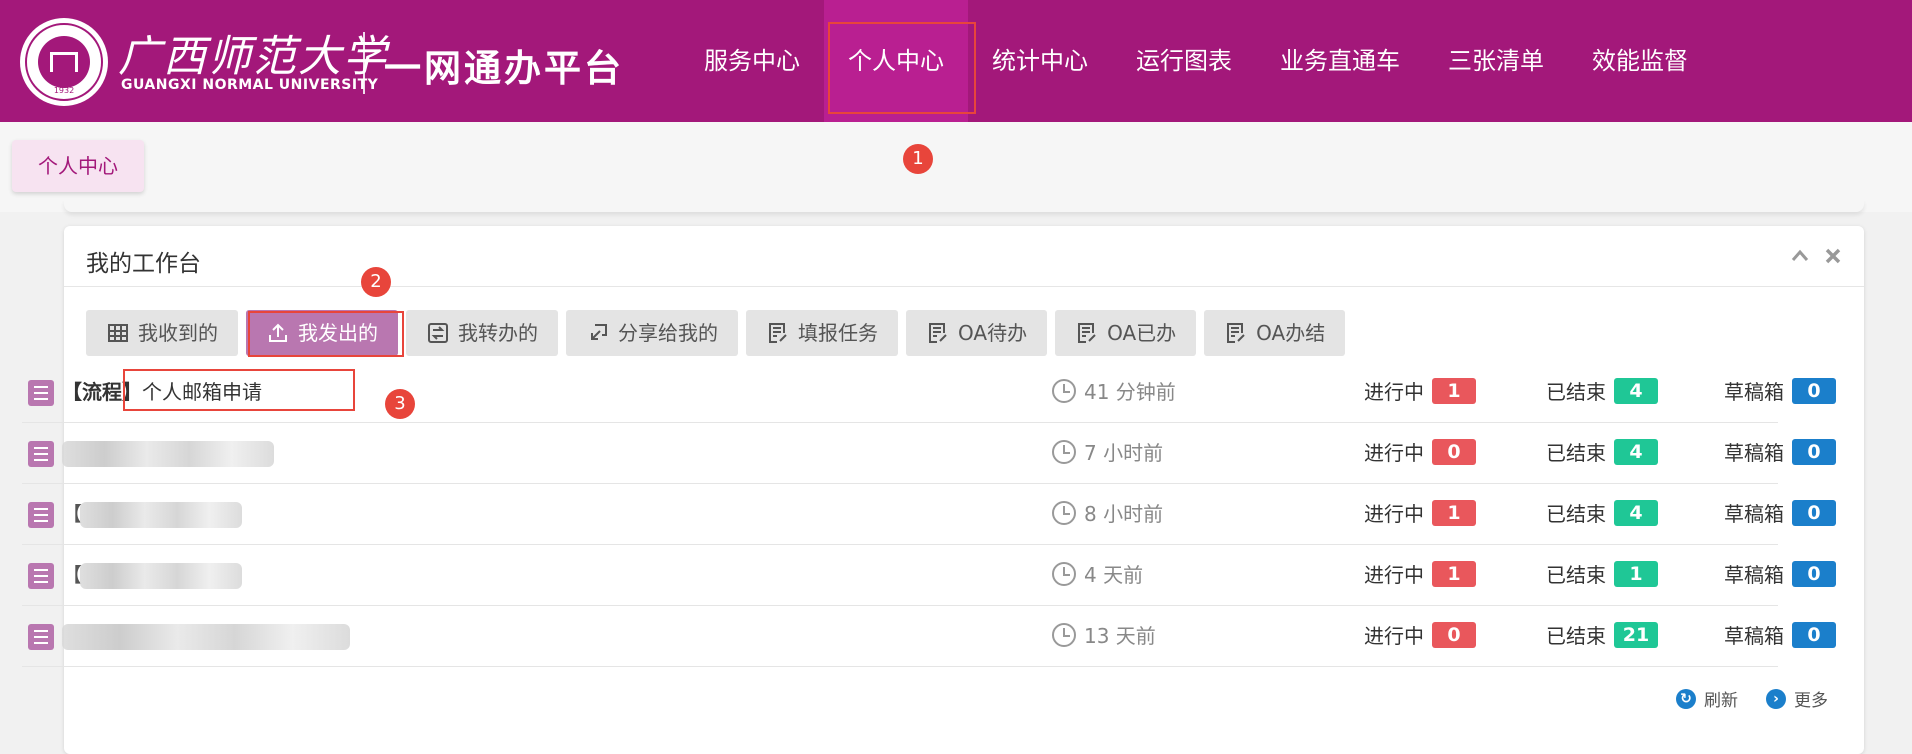 The image size is (1912, 754). What do you see at coordinates (929, 575) in the screenshot?
I see `list-item: 【 4 天前 进行中 1 已结束 1 草稿箱 0` at bounding box center [929, 575].